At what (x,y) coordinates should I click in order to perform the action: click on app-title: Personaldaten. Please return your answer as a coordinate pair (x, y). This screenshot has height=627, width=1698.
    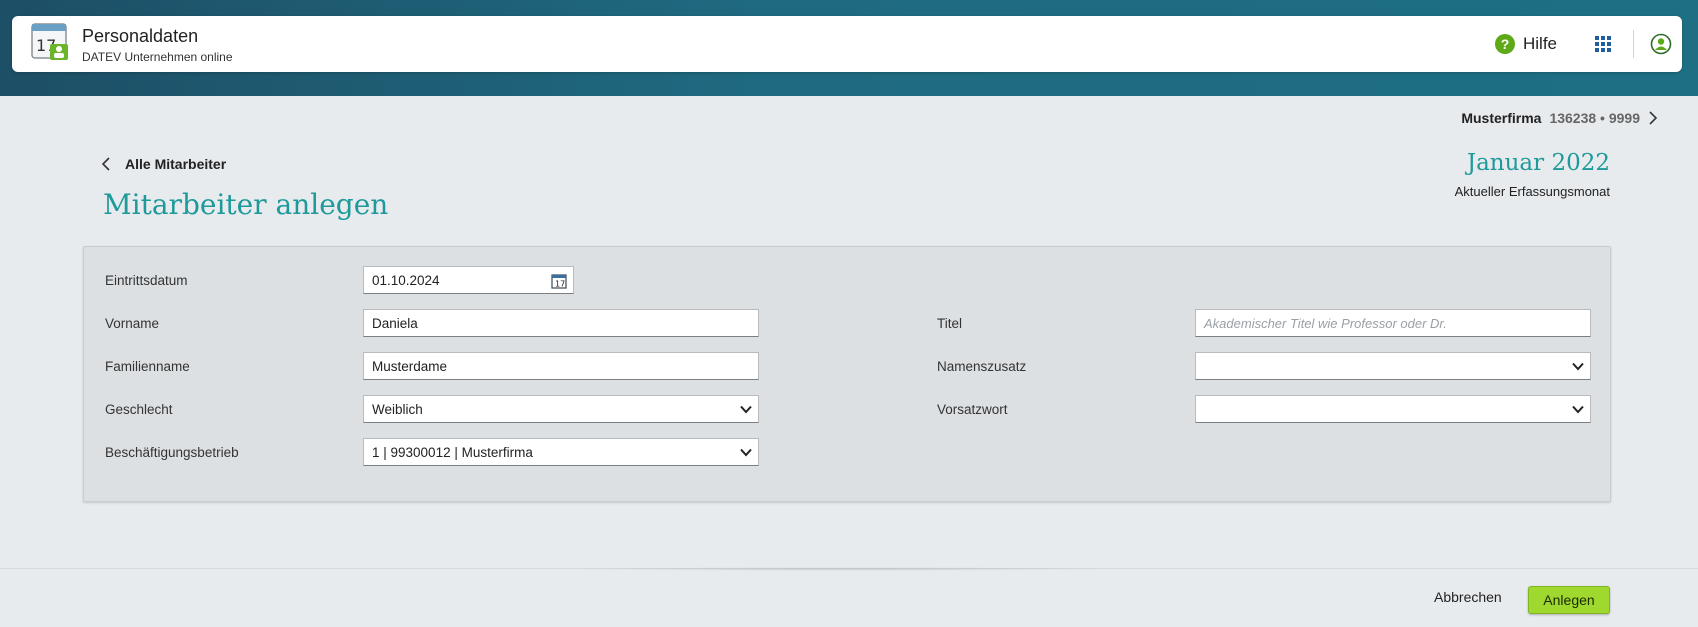
    Looking at the image, I should click on (140, 36).